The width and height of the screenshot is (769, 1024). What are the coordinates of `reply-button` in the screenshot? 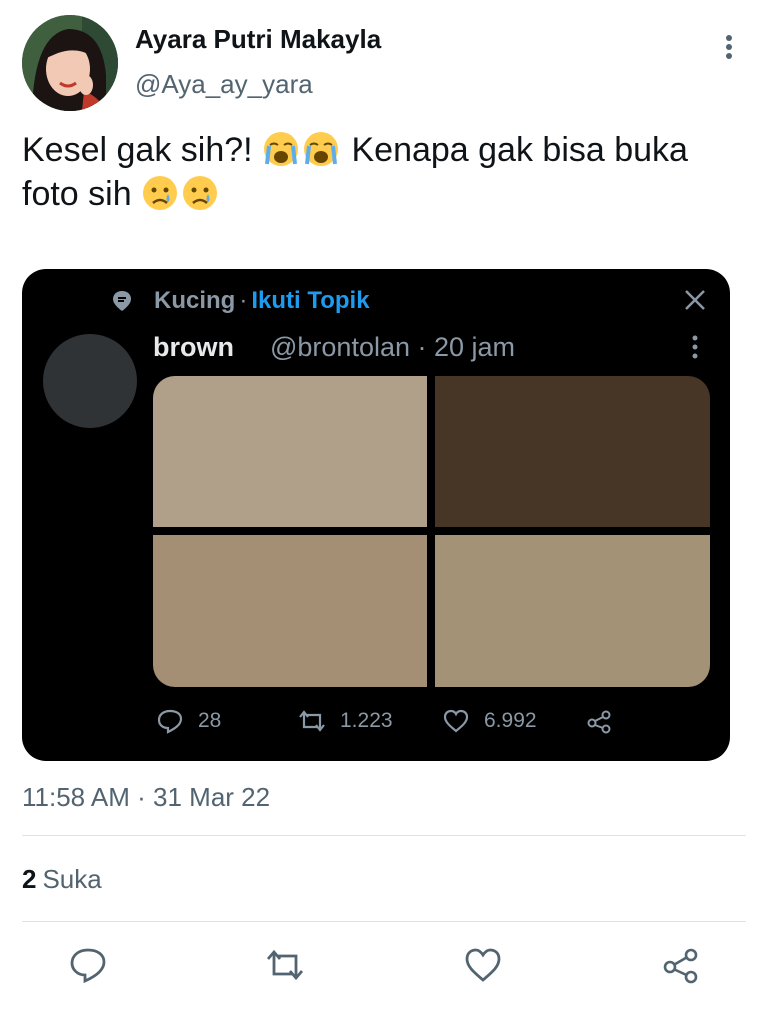 It's located at (88, 965).